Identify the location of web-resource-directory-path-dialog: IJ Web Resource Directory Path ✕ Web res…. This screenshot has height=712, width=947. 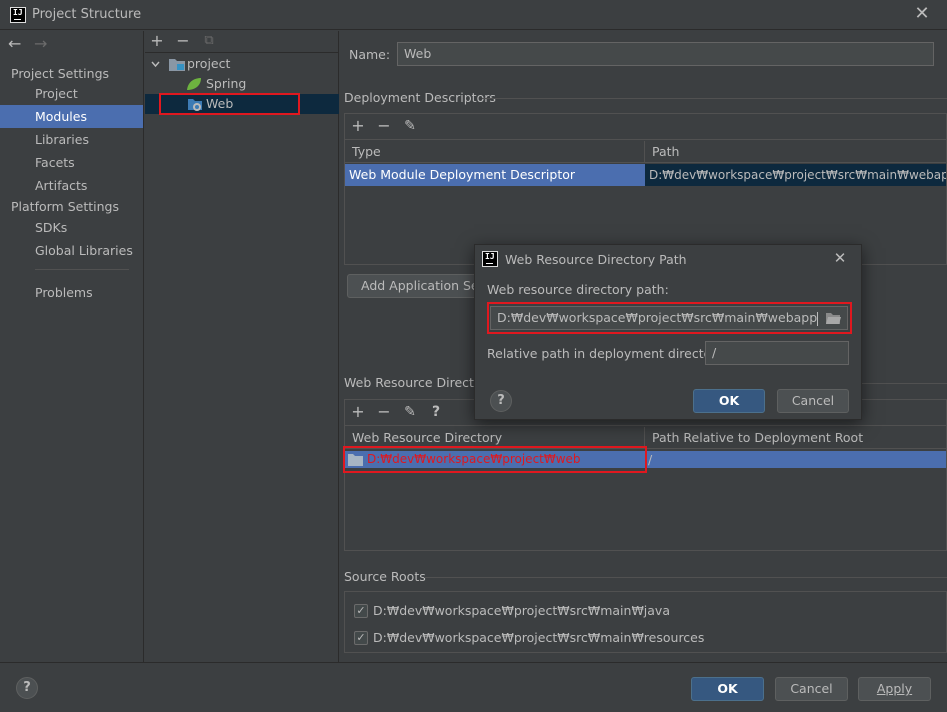
(668, 332).